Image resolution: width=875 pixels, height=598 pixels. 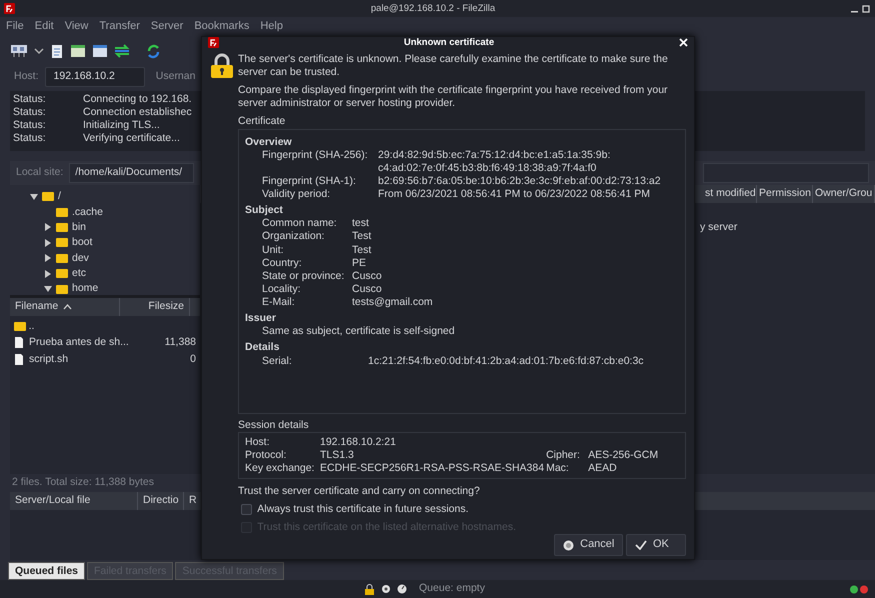 I want to click on file-size: 11,388, so click(x=180, y=343).